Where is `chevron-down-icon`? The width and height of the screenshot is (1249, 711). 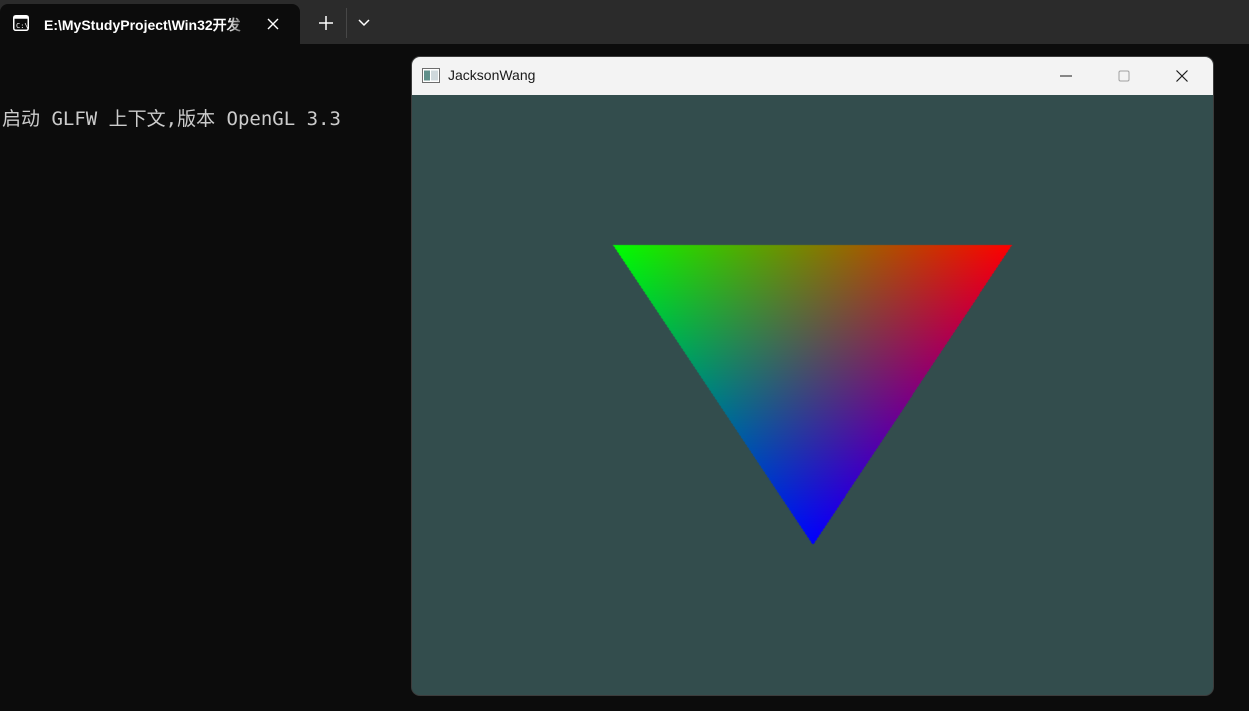
chevron-down-icon is located at coordinates (364, 23).